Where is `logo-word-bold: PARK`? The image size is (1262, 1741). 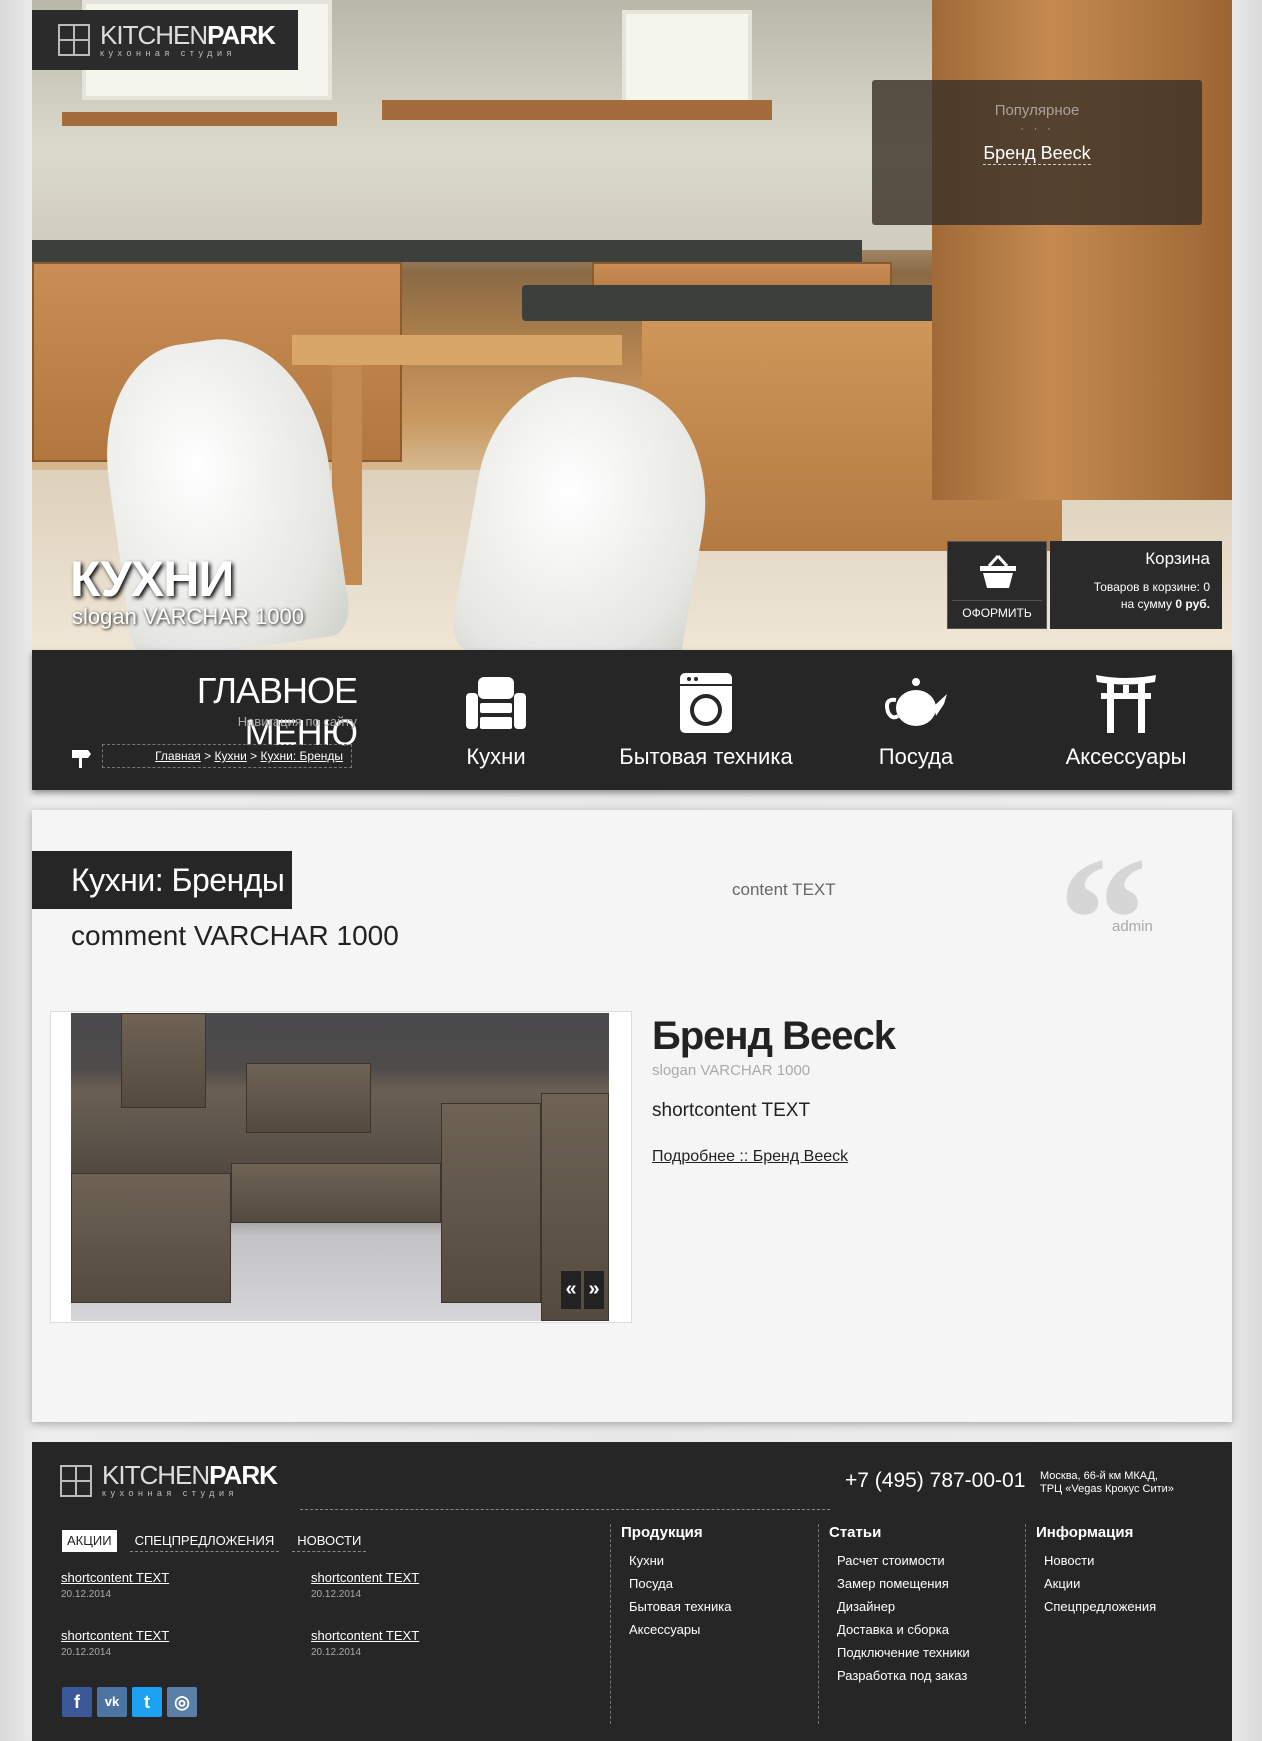 logo-word-bold: PARK is located at coordinates (241, 34).